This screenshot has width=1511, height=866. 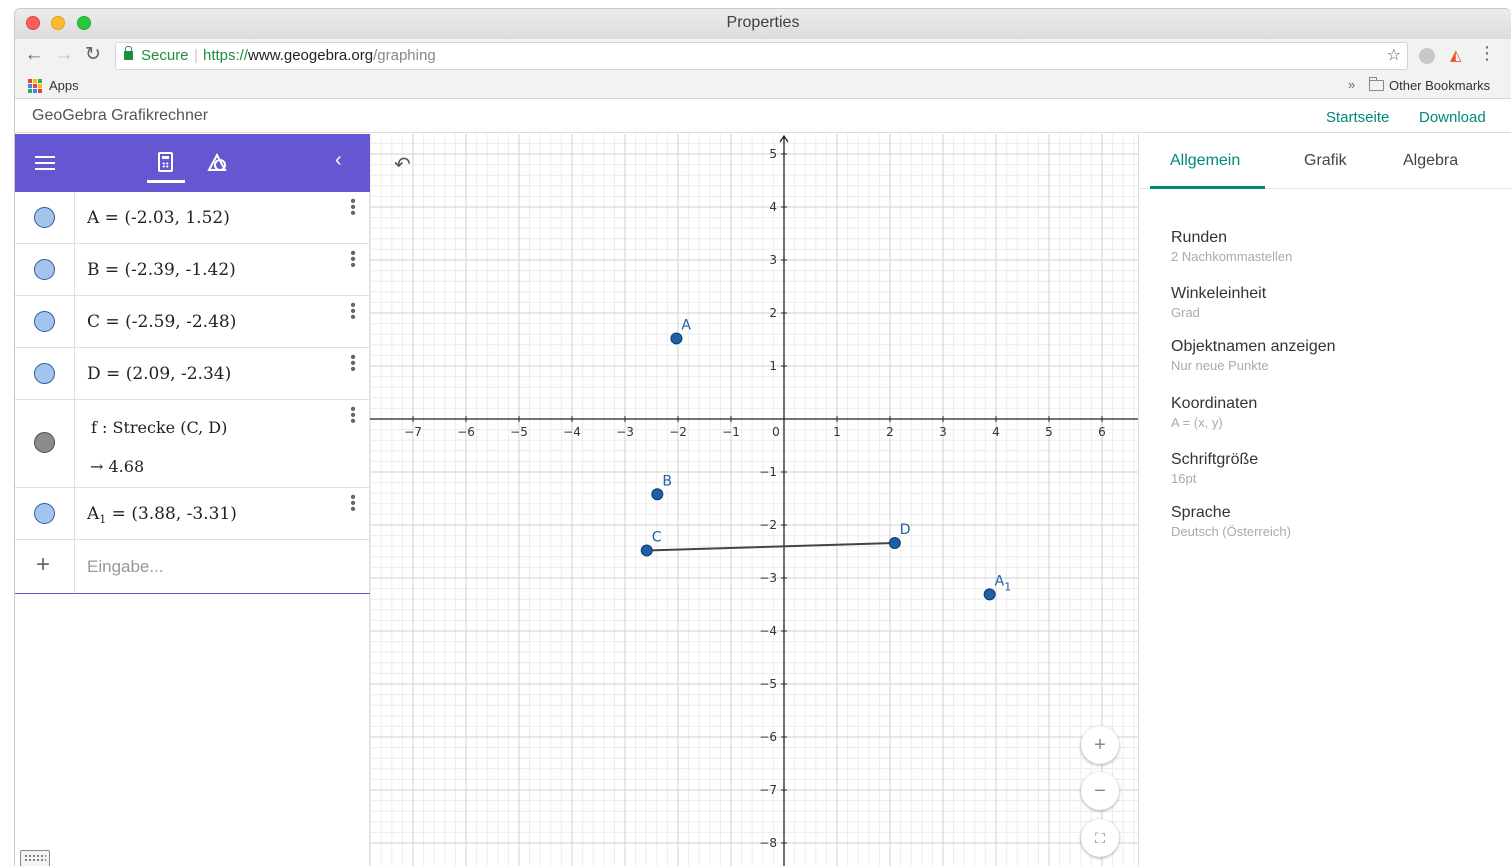 I want to click on x-tick-label: 2, so click(x=890, y=432).